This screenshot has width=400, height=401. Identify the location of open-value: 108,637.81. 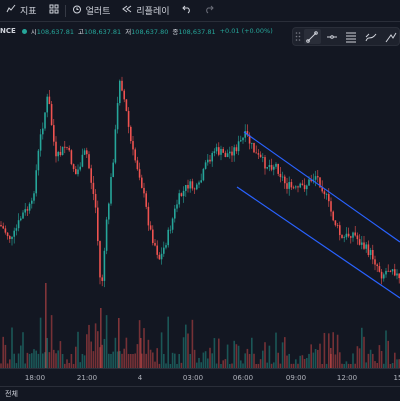
(55, 32).